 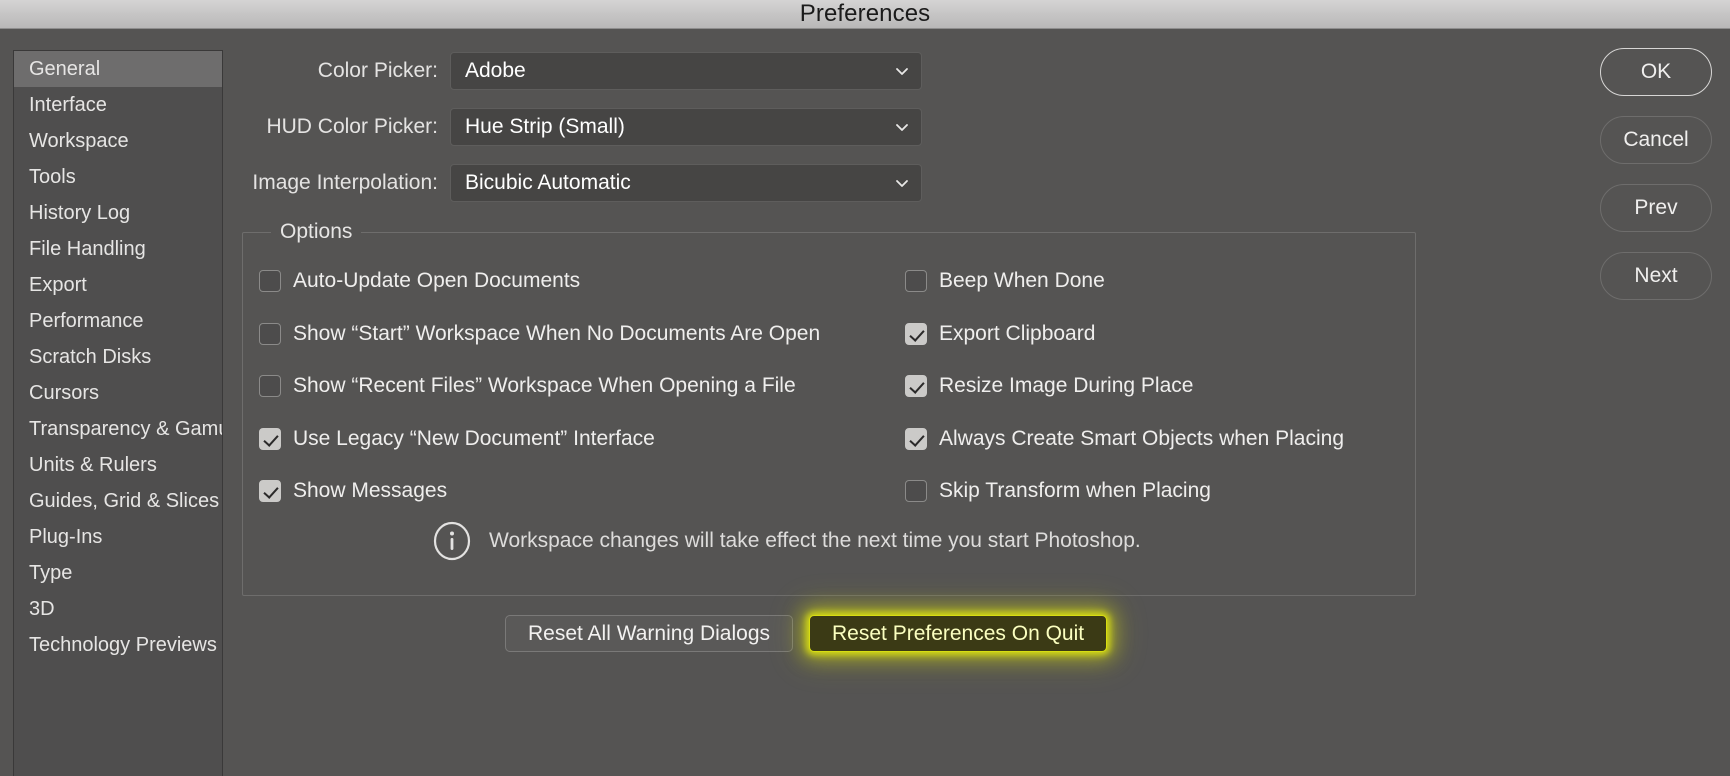 I want to click on dialog-action-buttons: OK Cancel Prev Next, so click(x=1656, y=174).